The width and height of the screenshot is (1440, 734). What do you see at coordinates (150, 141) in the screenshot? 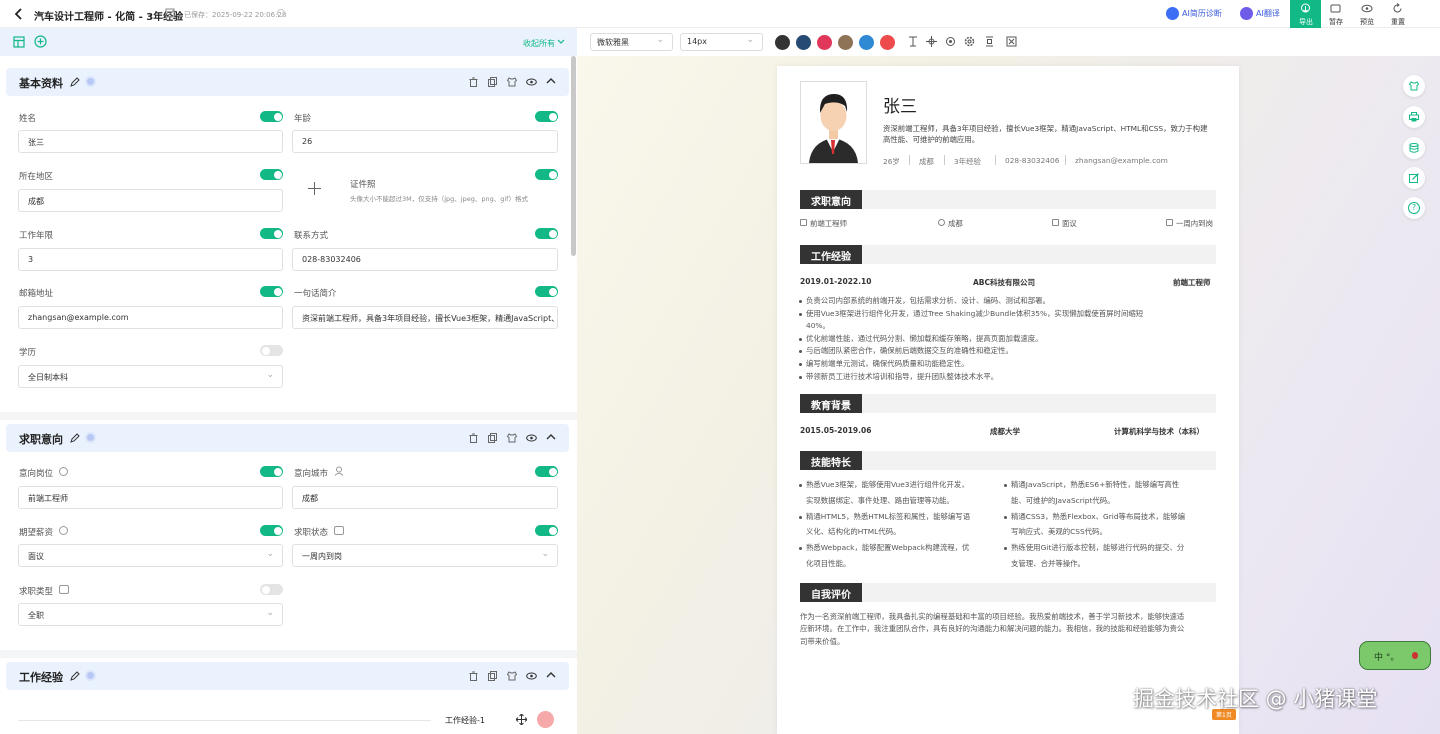
I see `name-input: 张三` at bounding box center [150, 141].